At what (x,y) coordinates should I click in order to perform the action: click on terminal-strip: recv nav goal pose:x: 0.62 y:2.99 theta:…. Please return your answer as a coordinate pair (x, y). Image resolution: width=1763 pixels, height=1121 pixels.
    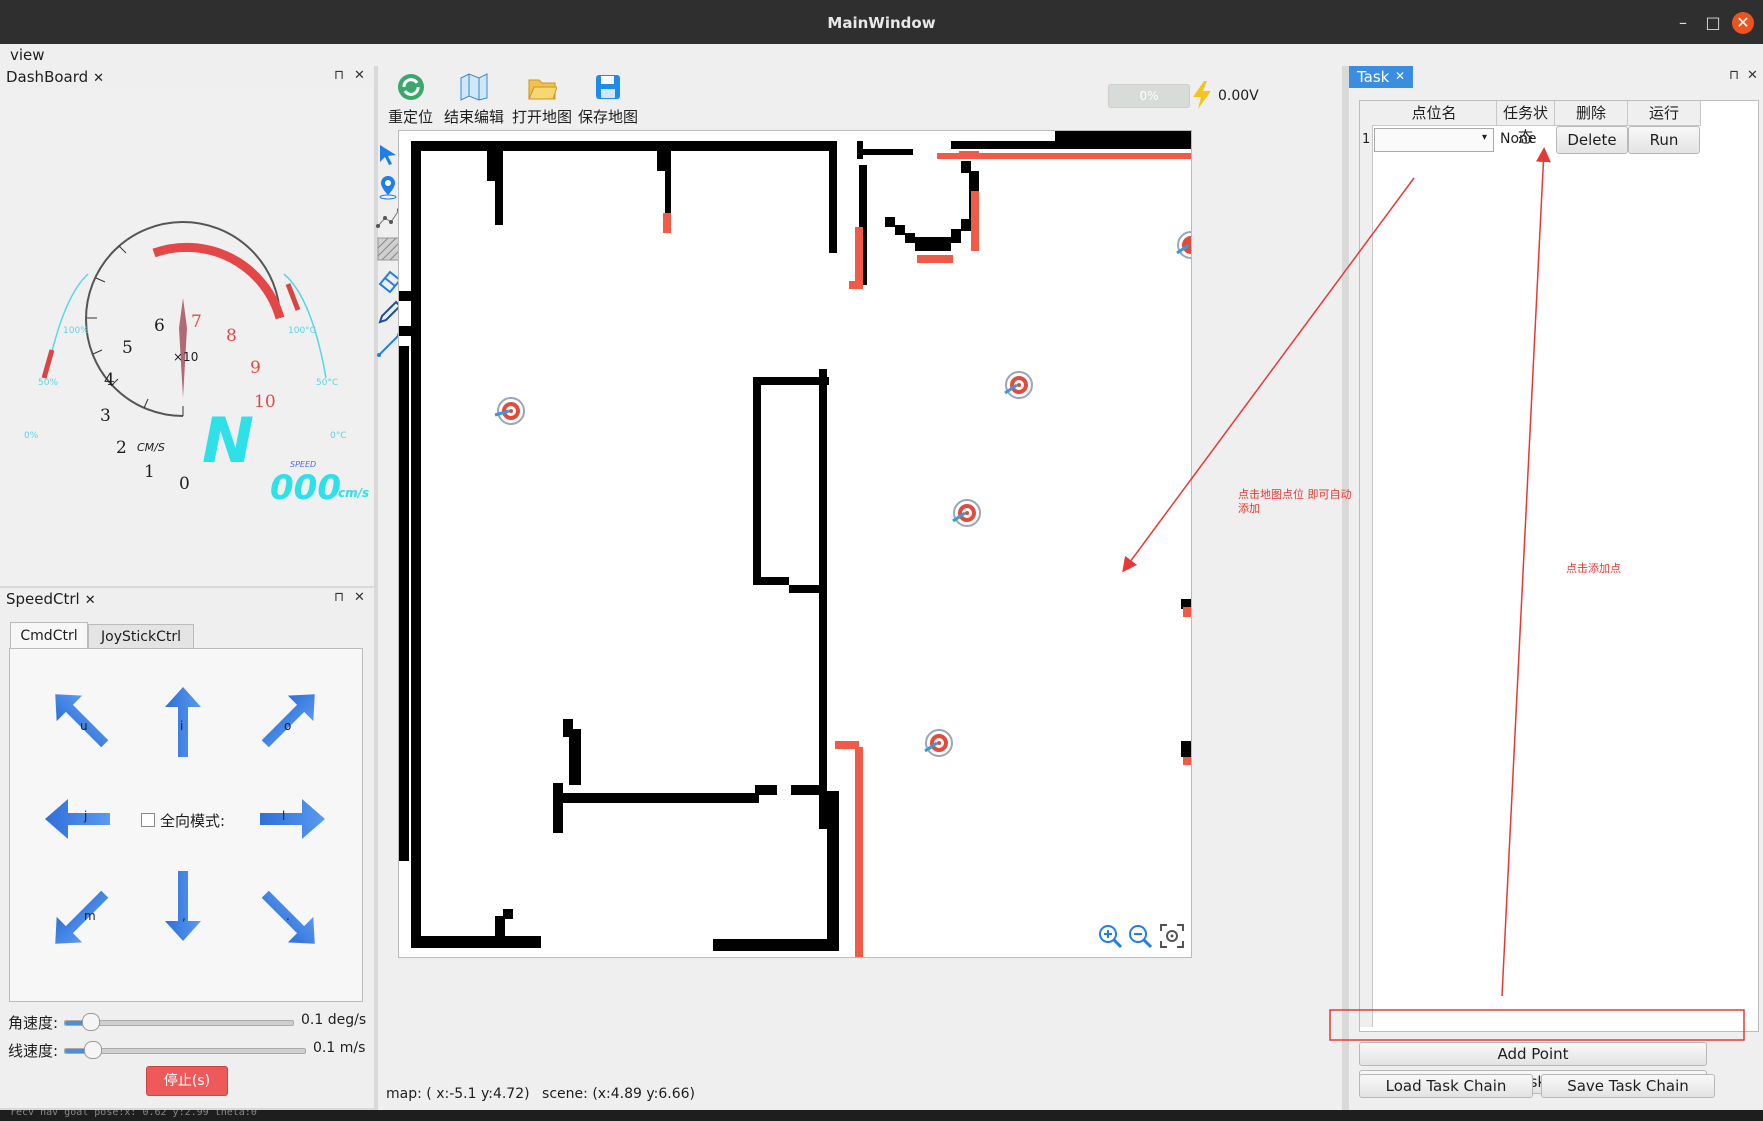
    Looking at the image, I should click on (881, 1115).